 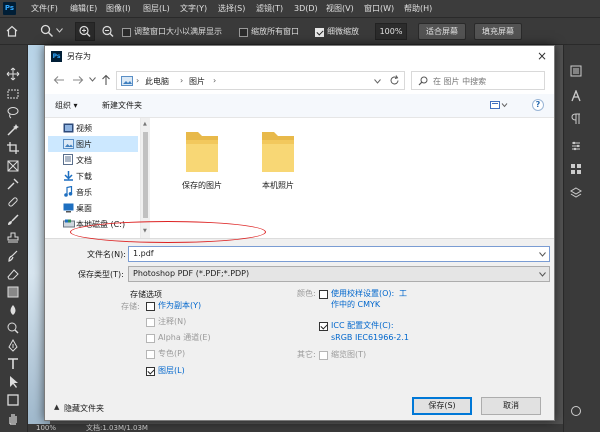 What do you see at coordinates (13, 130) in the screenshot?
I see `magic-wand-tool-icon` at bounding box center [13, 130].